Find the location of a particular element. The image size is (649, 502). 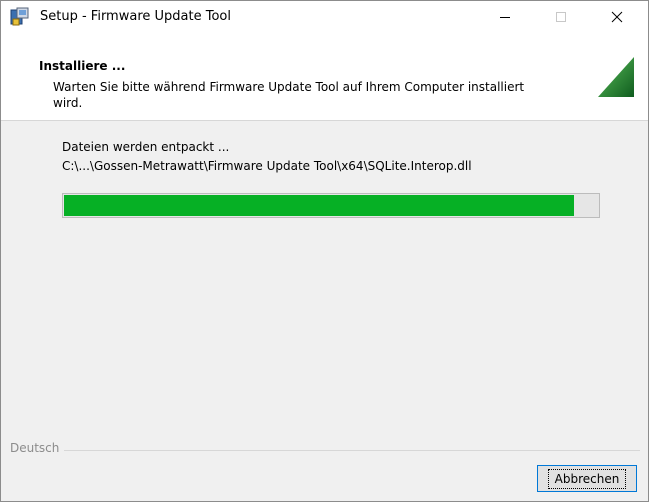

close-icon is located at coordinates (617, 16).